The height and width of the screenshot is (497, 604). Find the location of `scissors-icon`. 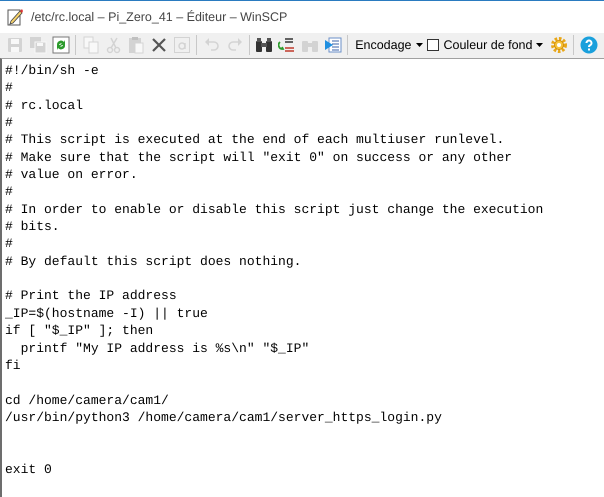

scissors-icon is located at coordinates (113, 45).